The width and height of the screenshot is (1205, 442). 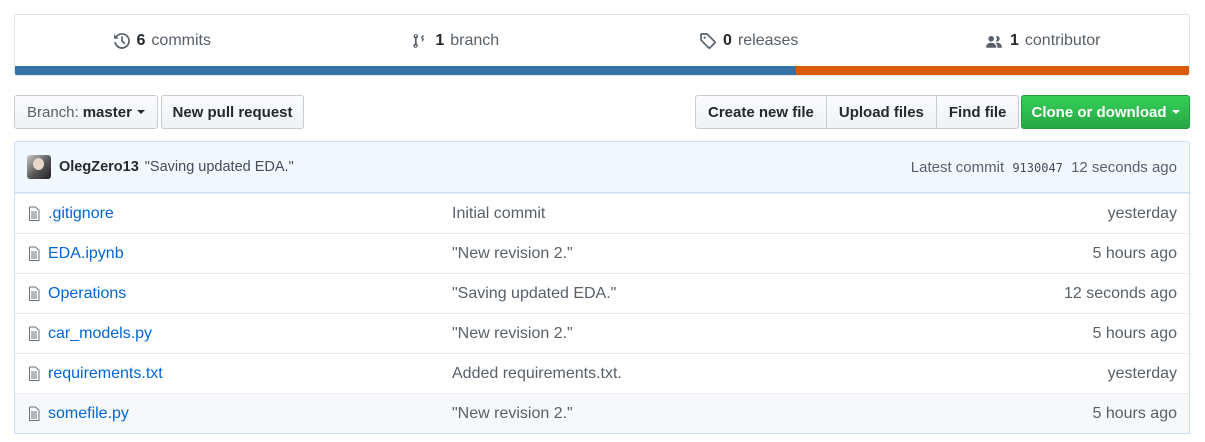 I want to click on file-name-link: Operations, so click(x=250, y=294).